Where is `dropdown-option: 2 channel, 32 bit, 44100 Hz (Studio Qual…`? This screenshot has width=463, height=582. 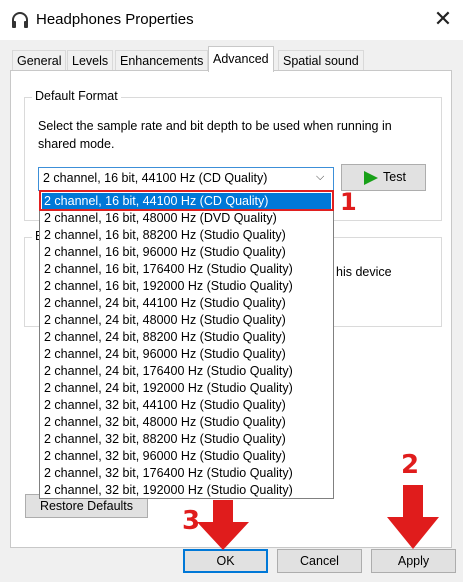
dropdown-option: 2 channel, 32 bit, 44100 Hz (Studio Qual… is located at coordinates (186, 405).